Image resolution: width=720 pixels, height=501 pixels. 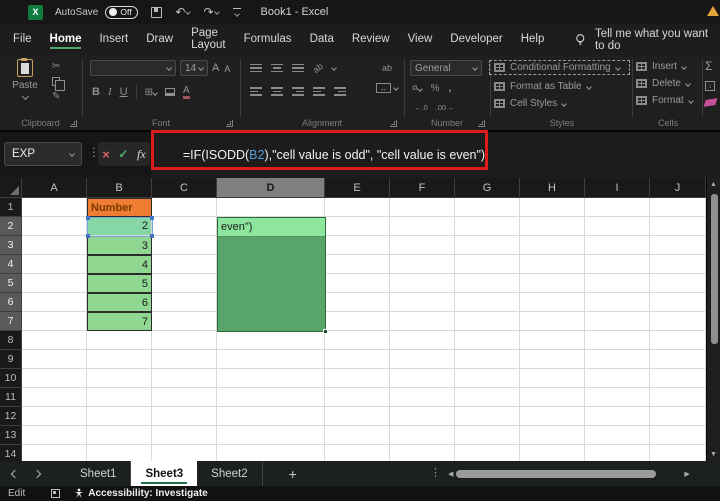 I want to click on insert-cells-button: Insert, so click(x=668, y=66).